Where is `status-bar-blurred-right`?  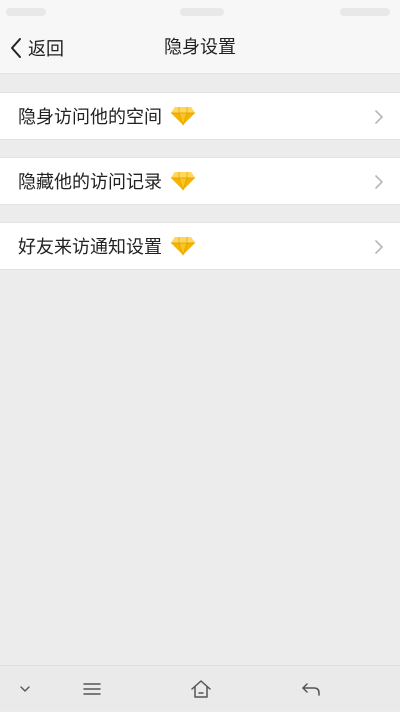 status-bar-blurred-right is located at coordinates (365, 12).